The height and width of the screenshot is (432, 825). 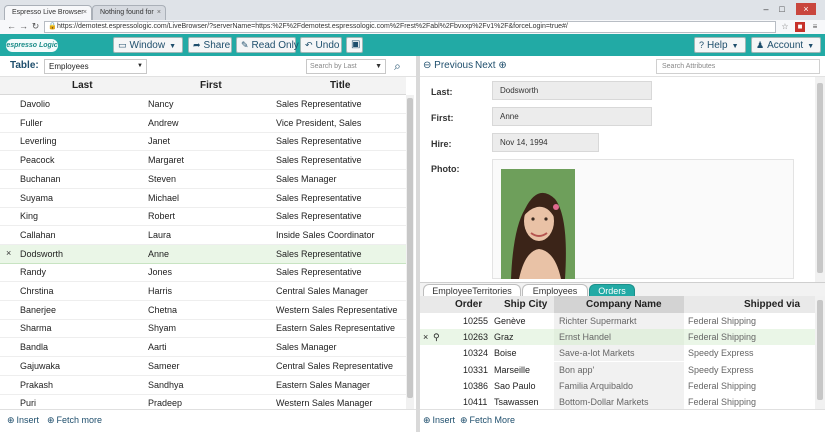 I want to click on menu-icon: ≡, so click(x=815, y=27).